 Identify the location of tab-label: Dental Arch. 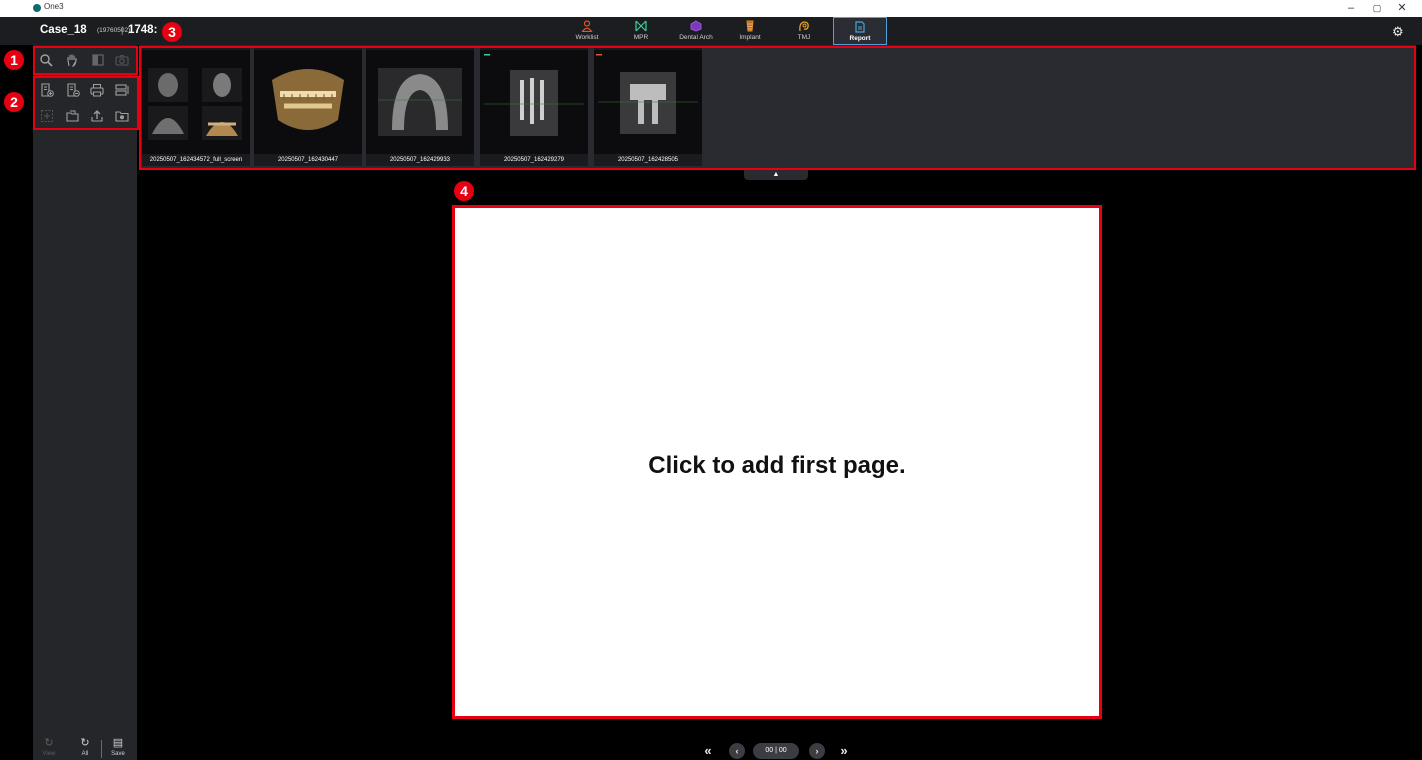
(696, 37).